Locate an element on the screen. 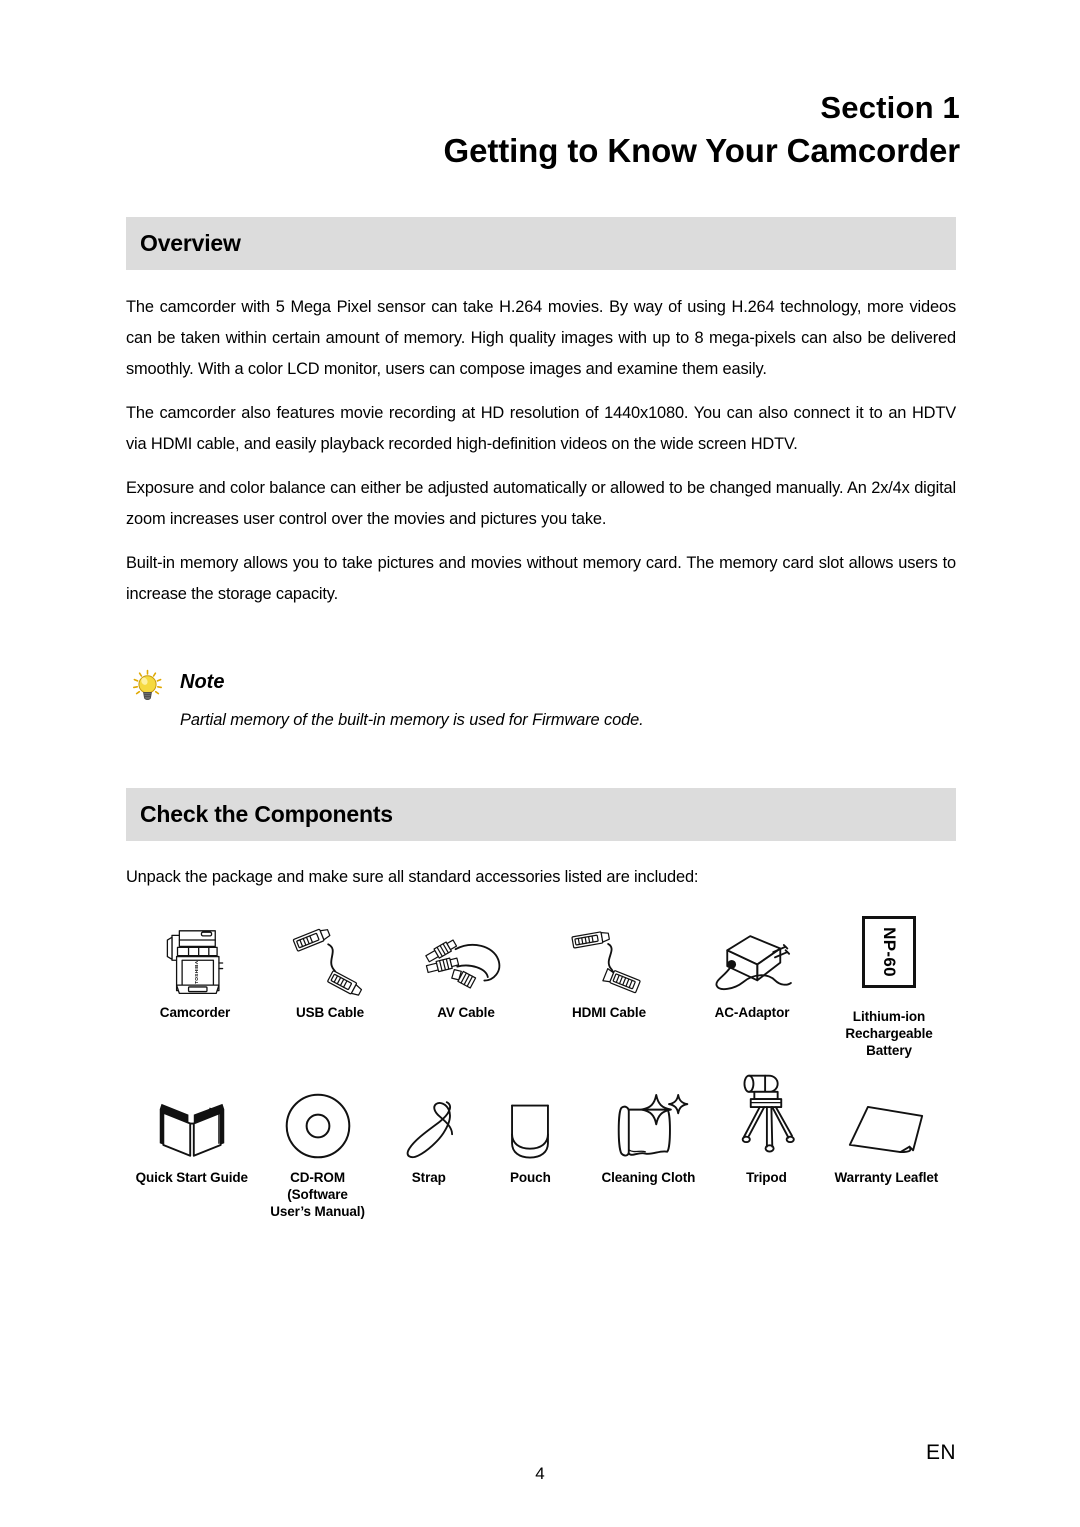 The image size is (1080, 1527). component-strap: Strap is located at coordinates (429, 1128).